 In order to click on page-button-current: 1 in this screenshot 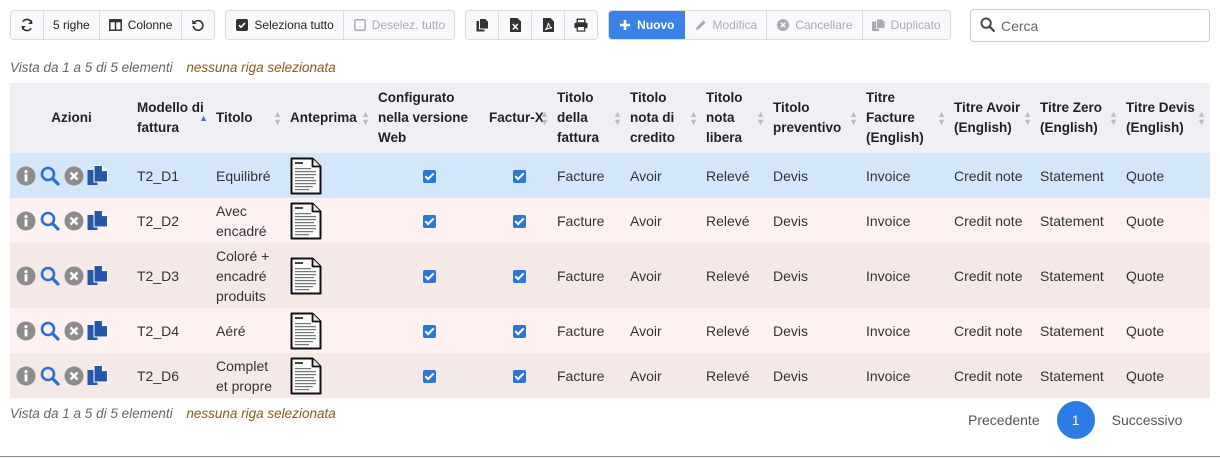, I will do `click(1075, 420)`.